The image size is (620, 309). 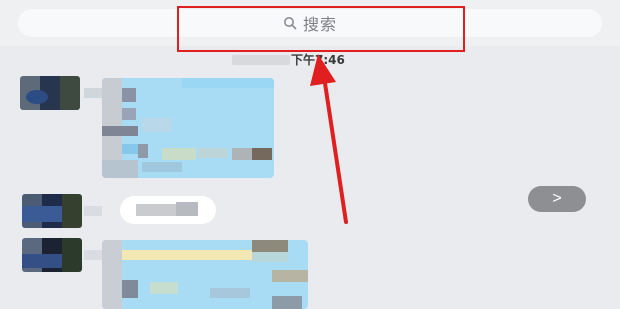 What do you see at coordinates (318, 60) in the screenshot?
I see `message-timestamp: 下午7:46` at bounding box center [318, 60].